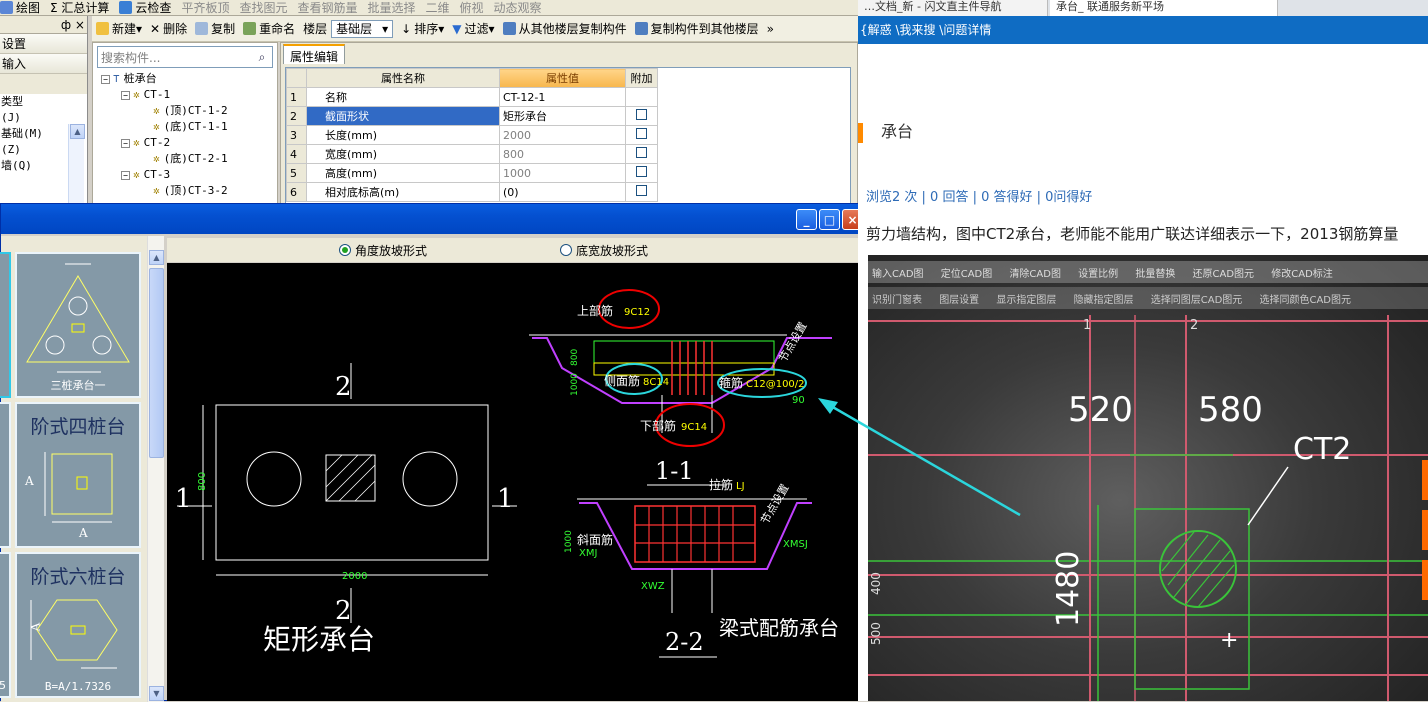  I want to click on property-value: CT-12-1, so click(562, 97).